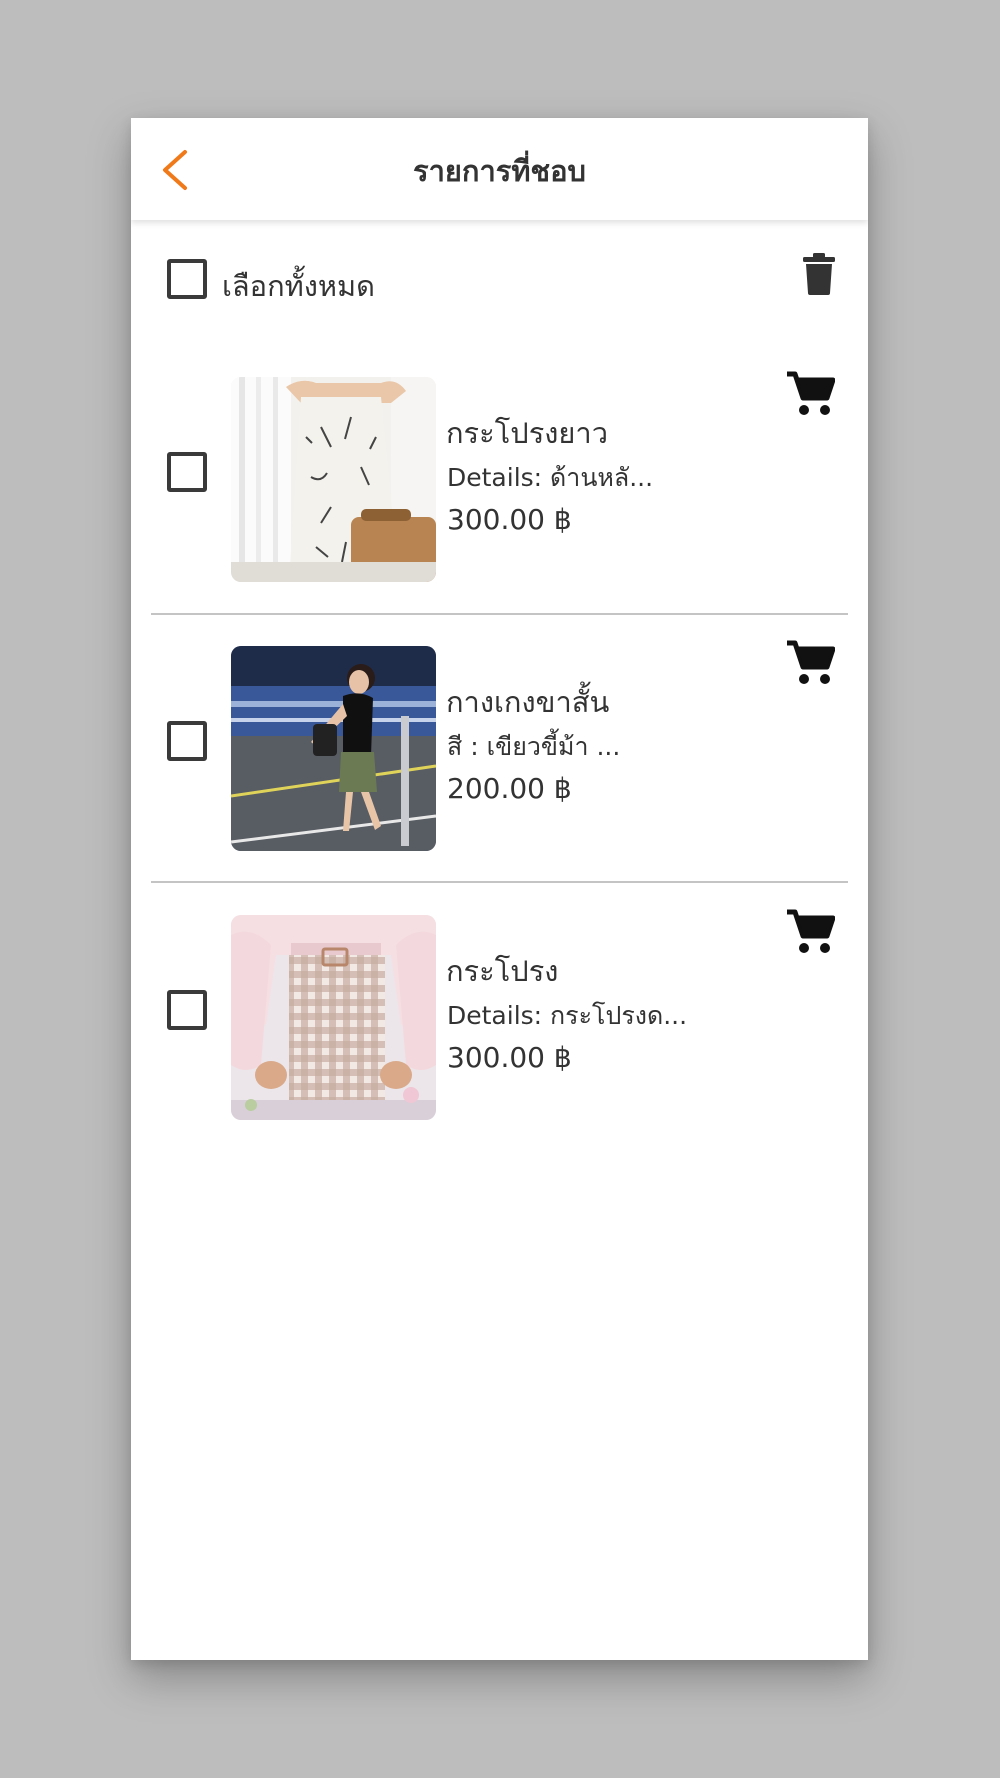 This screenshot has width=1000, height=1778. What do you see at coordinates (502, 971) in the screenshot?
I see `product-name: กระโปรง` at bounding box center [502, 971].